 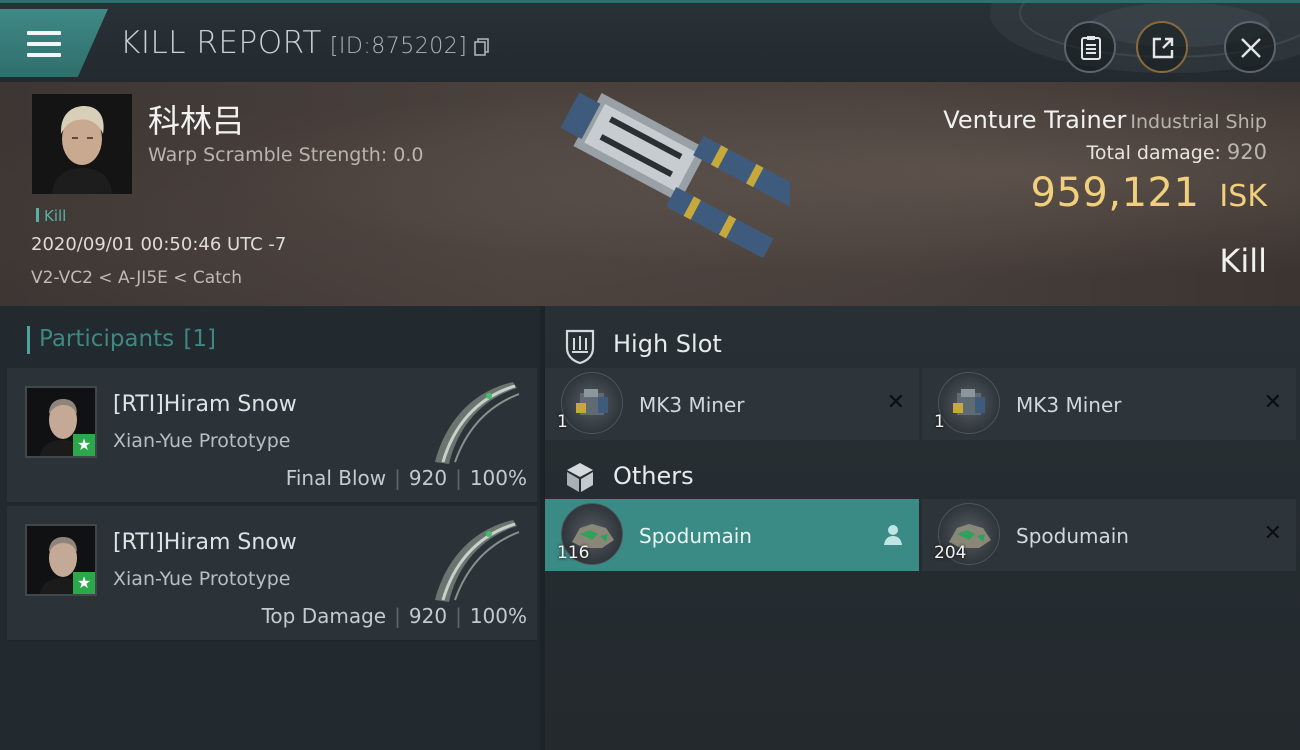 What do you see at coordinates (667, 344) in the screenshot?
I see `high-slot-label: High Slot` at bounding box center [667, 344].